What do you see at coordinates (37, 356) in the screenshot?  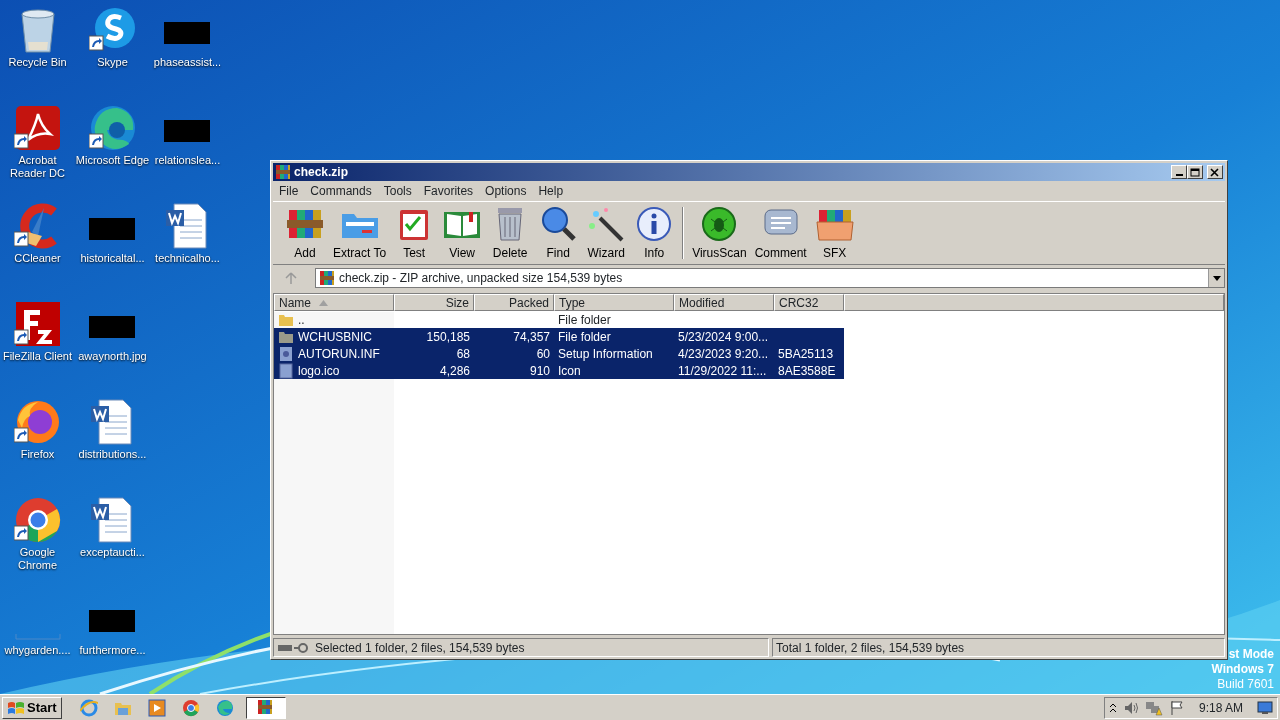 I see `desktop-icon-label: FileZilla Client` at bounding box center [37, 356].